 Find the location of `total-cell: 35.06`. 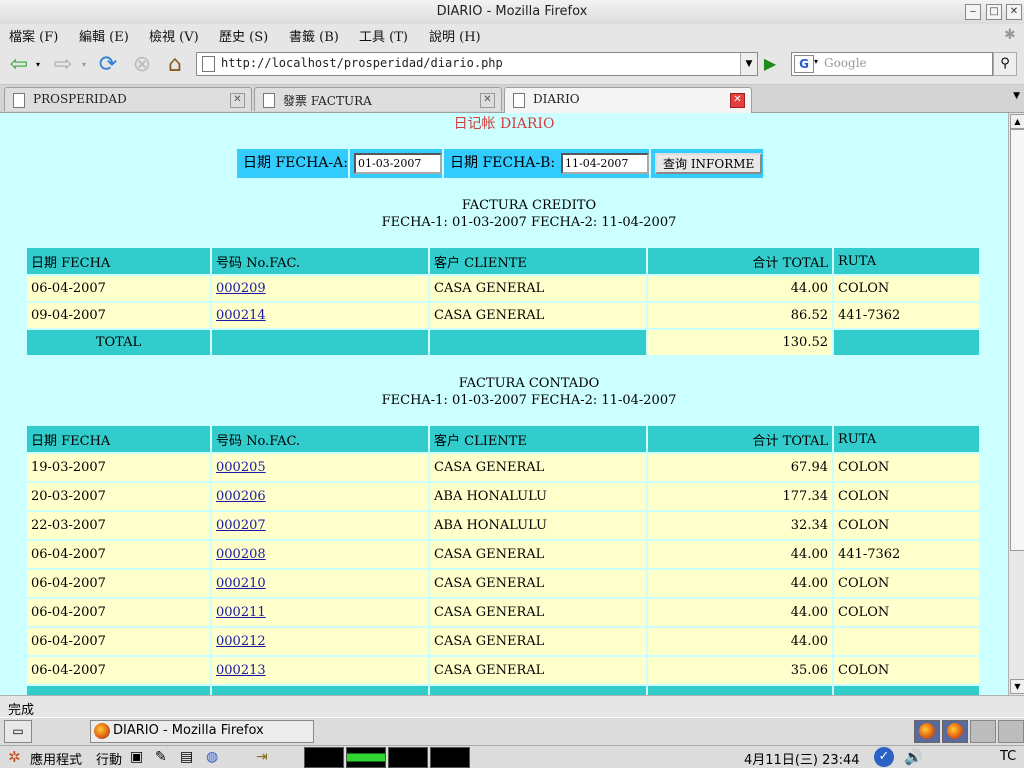

total-cell: 35.06 is located at coordinates (740, 670).